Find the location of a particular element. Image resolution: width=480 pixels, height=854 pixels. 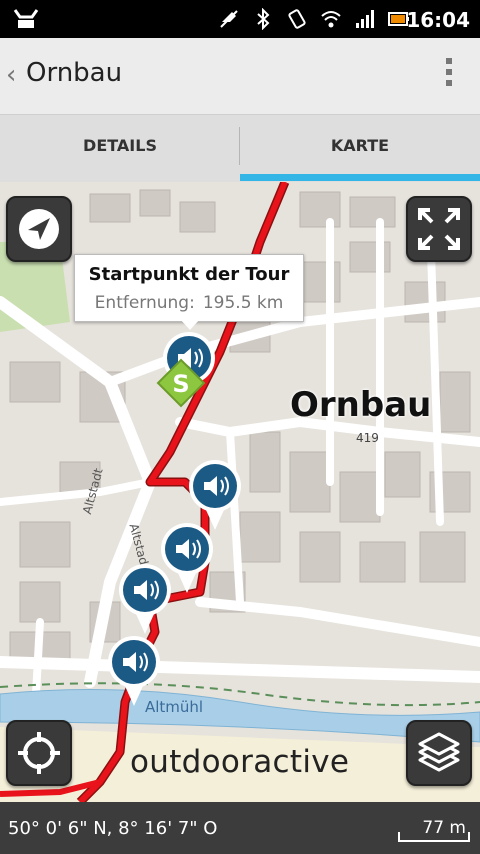

distance-value: 195.5 km is located at coordinates (243, 303).